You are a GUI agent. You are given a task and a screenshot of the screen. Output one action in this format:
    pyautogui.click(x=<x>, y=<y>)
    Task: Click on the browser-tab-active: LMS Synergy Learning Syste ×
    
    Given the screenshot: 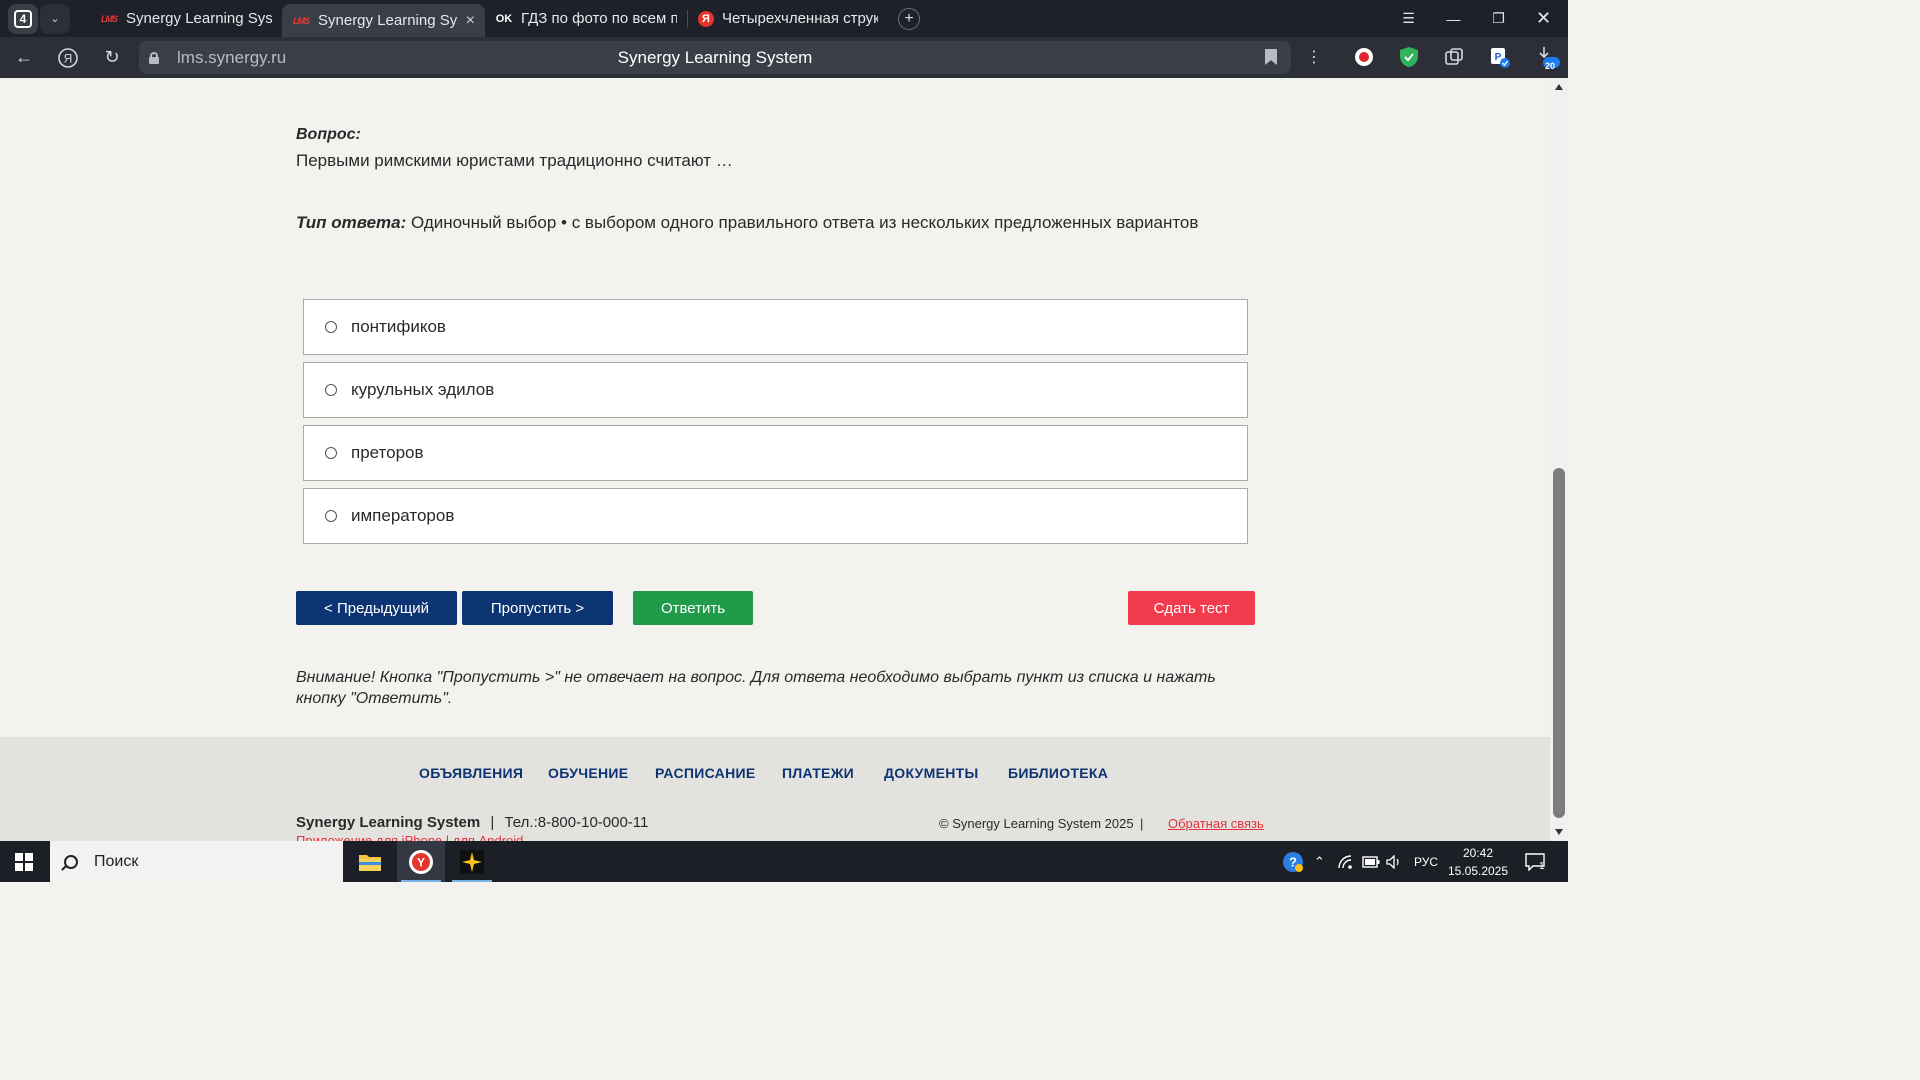 What is the action you would take?
    pyautogui.click(x=383, y=20)
    